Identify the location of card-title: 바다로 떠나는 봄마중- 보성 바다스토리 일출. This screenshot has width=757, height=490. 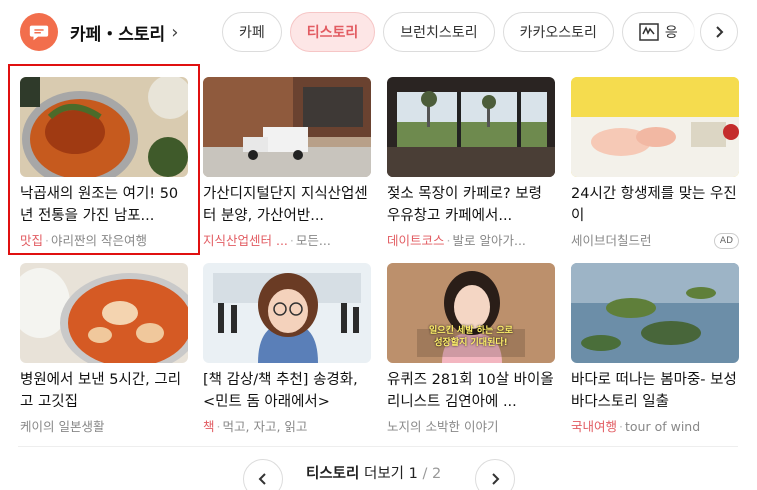
(655, 391).